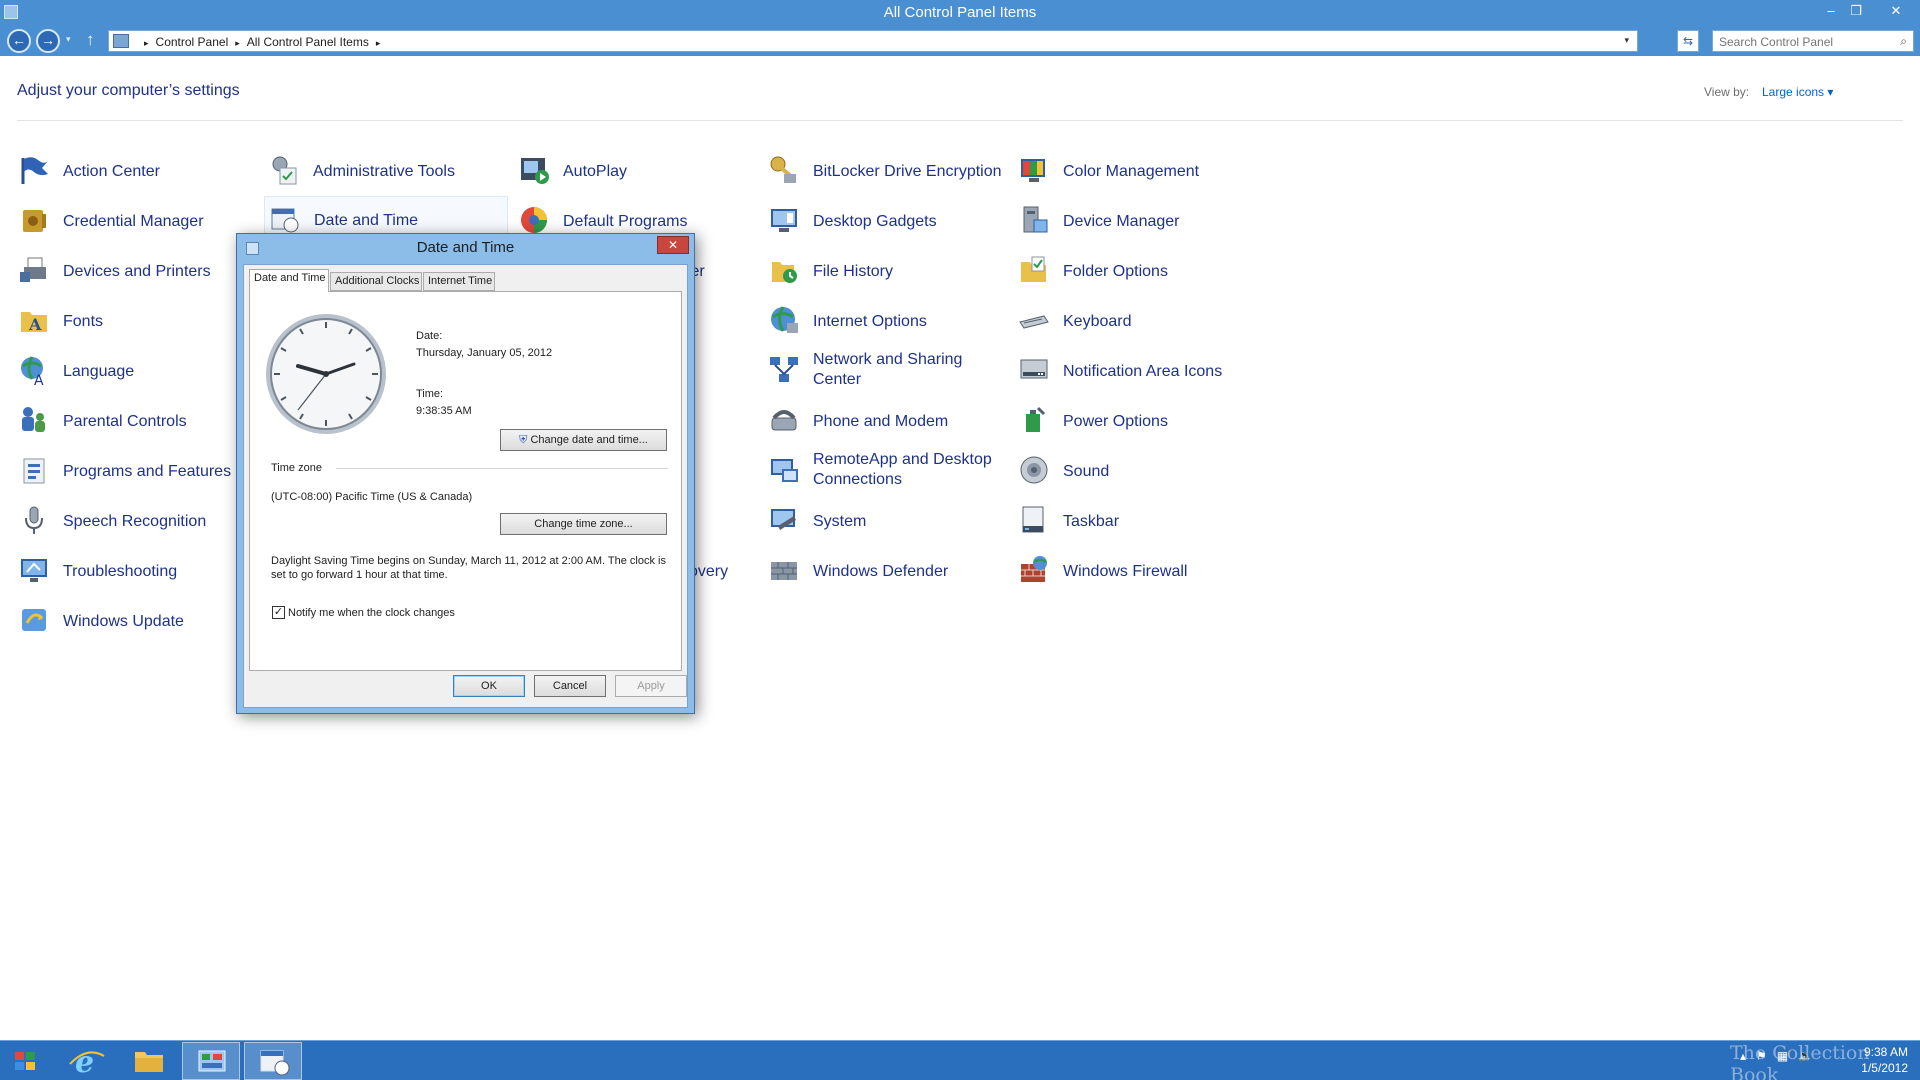 The width and height of the screenshot is (1920, 1080). What do you see at coordinates (1856, 11) in the screenshot?
I see `maximize-button: ❐` at bounding box center [1856, 11].